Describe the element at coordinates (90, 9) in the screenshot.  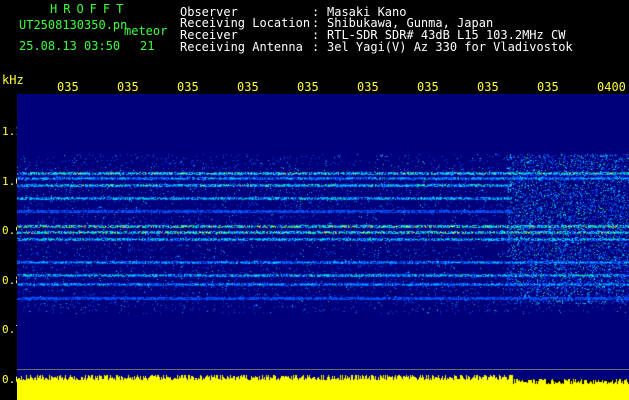
I see `app-brand: HROFFT` at that location.